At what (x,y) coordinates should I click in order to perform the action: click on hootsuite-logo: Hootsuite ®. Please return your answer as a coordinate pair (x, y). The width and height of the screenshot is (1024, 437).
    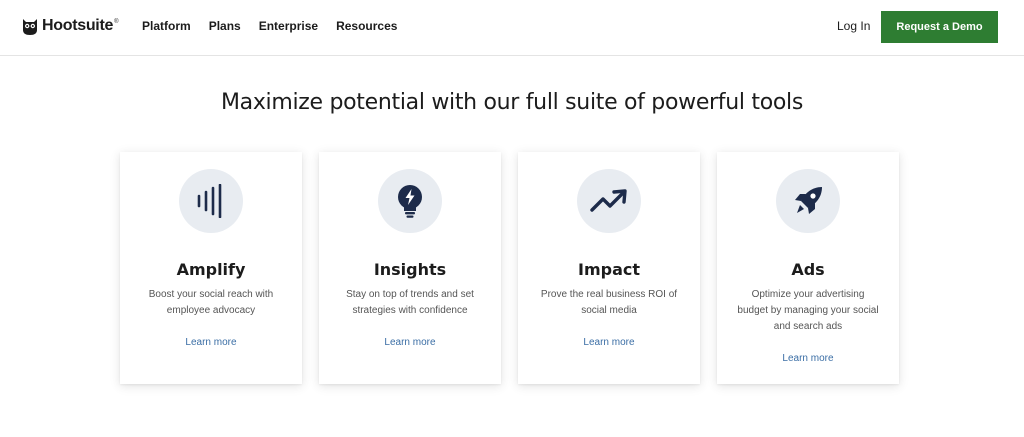
    Looking at the image, I should click on (70, 26).